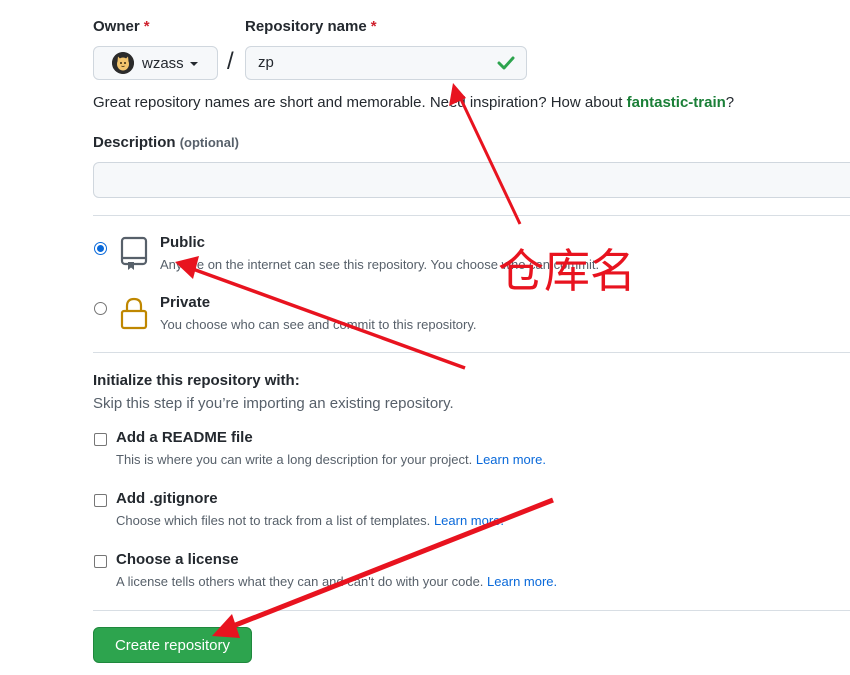  Describe the element at coordinates (485, 154) in the screenshot. I see `annotation-arrow-repo-name` at that location.